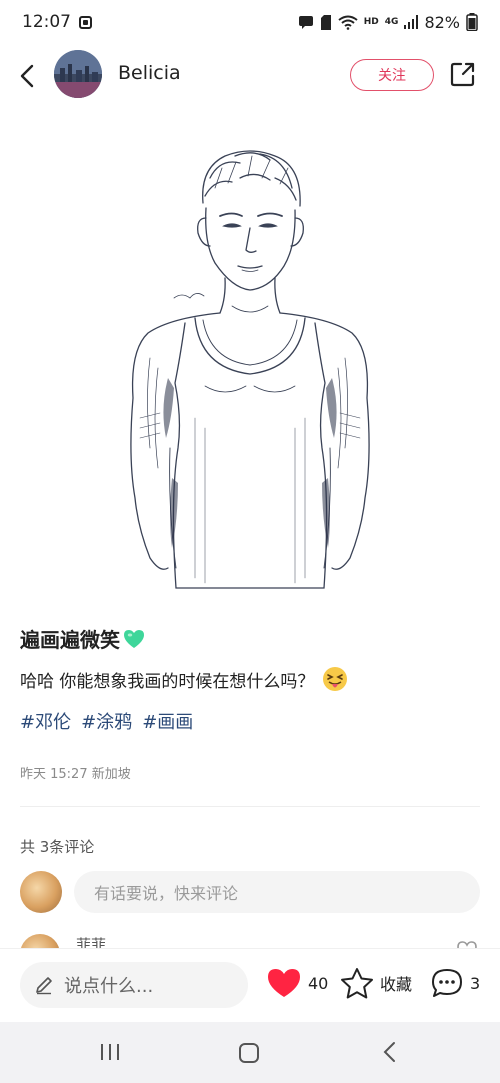  I want to click on battery-icon, so click(472, 22).